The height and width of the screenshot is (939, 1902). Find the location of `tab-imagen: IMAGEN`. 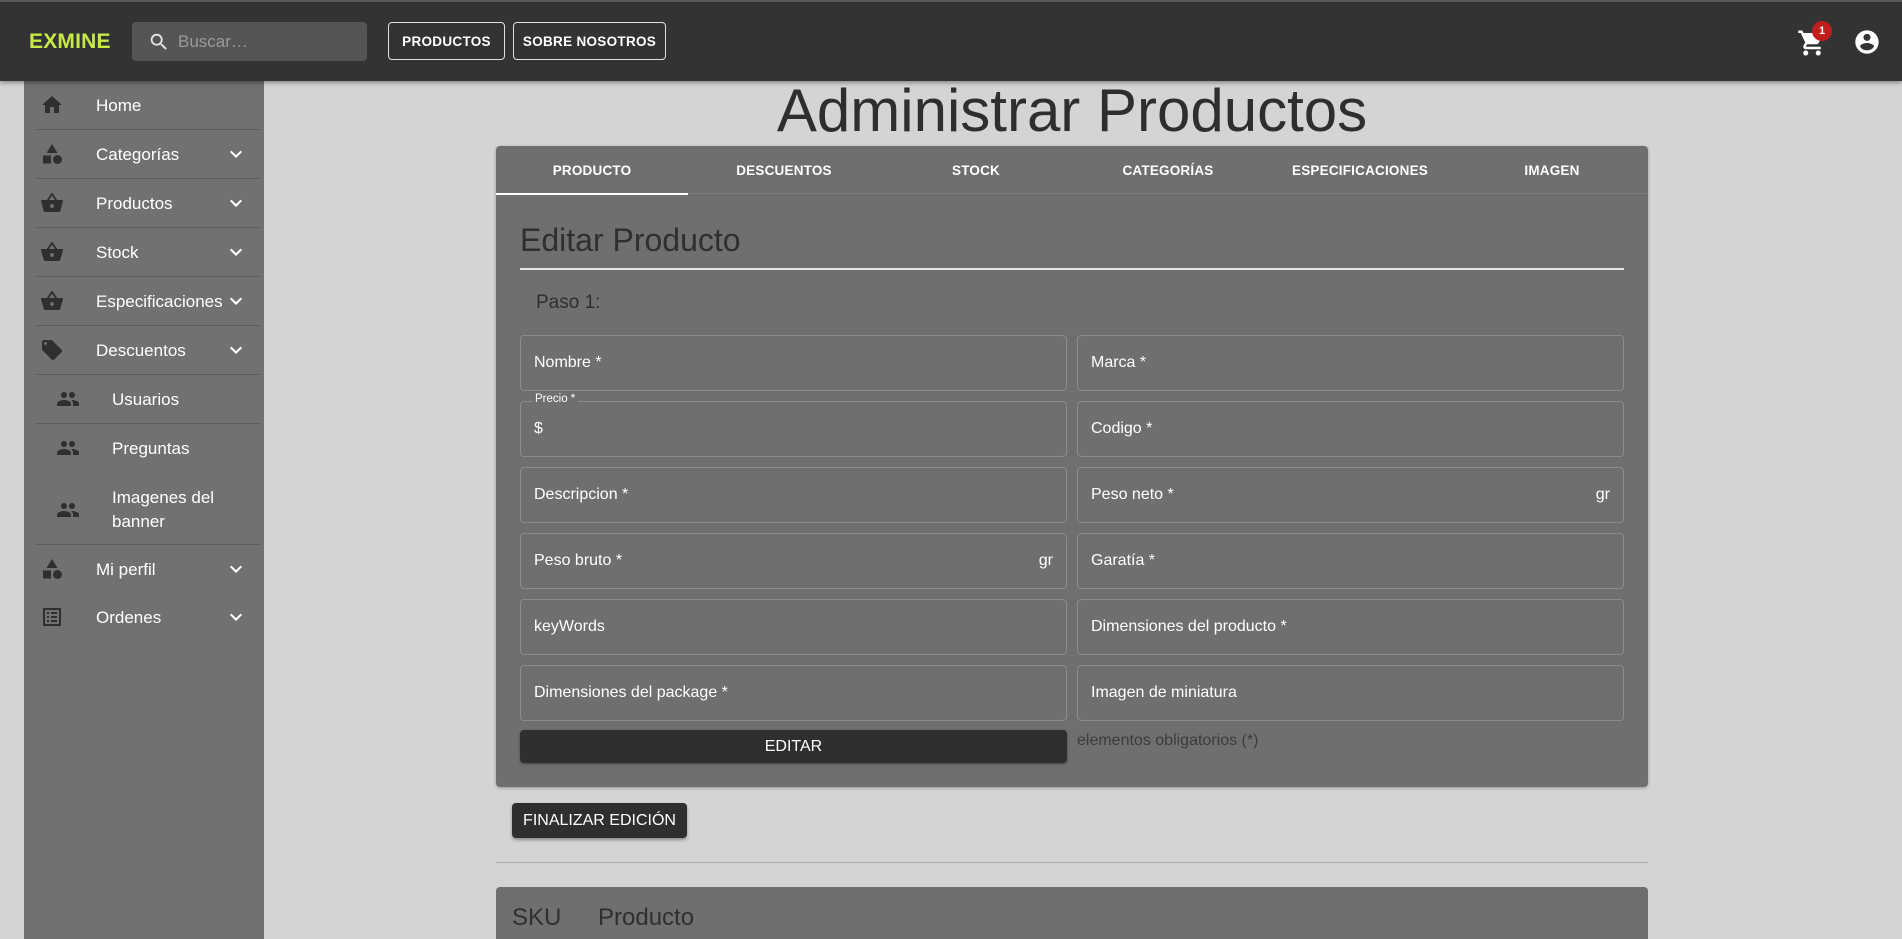

tab-imagen: IMAGEN is located at coordinates (1552, 170).